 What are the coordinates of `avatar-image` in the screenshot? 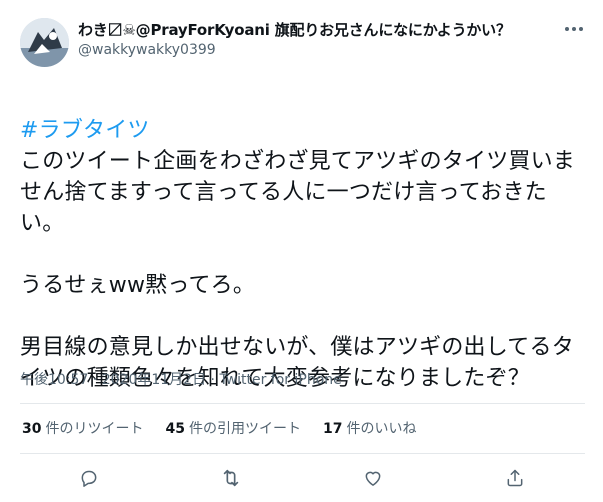 It's located at (44, 42).